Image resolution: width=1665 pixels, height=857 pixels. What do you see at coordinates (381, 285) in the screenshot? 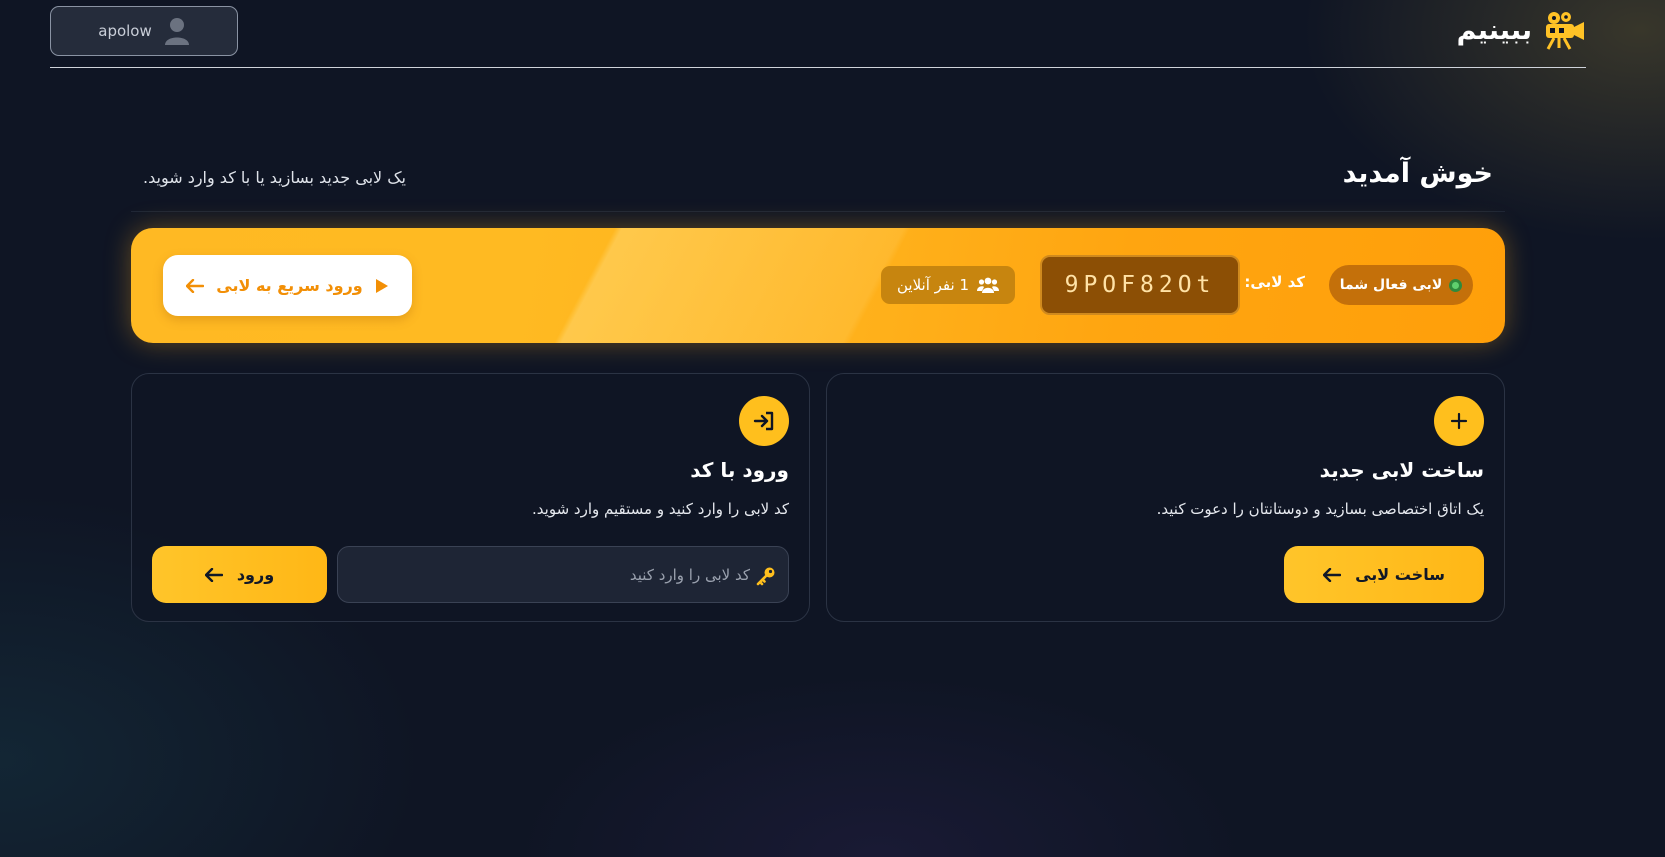
I see `play-icon` at bounding box center [381, 285].